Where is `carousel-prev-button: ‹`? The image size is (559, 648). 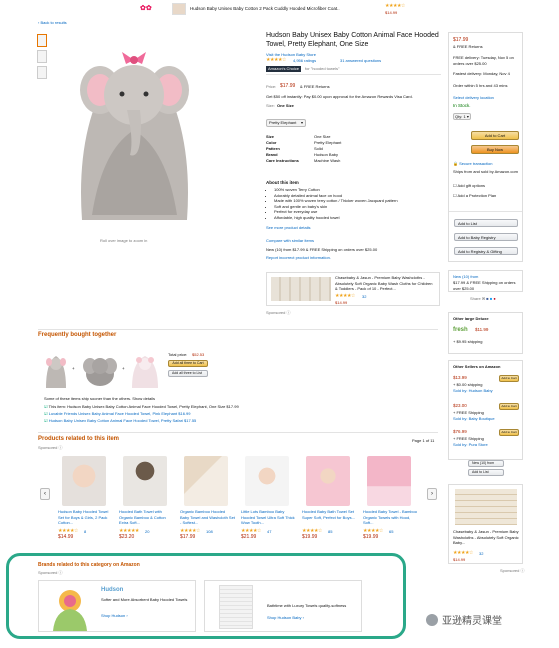 carousel-prev-button: ‹ is located at coordinates (45, 494).